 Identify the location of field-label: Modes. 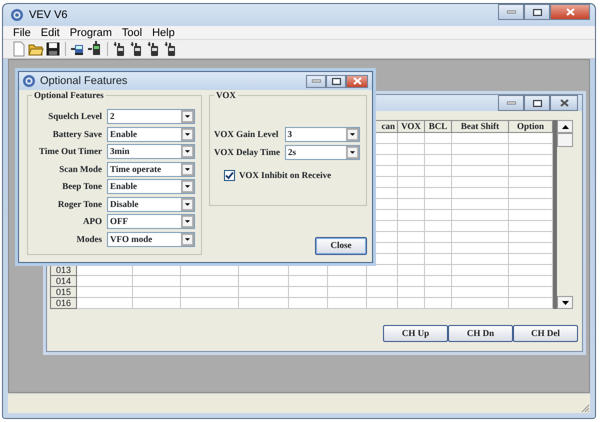
(89, 239).